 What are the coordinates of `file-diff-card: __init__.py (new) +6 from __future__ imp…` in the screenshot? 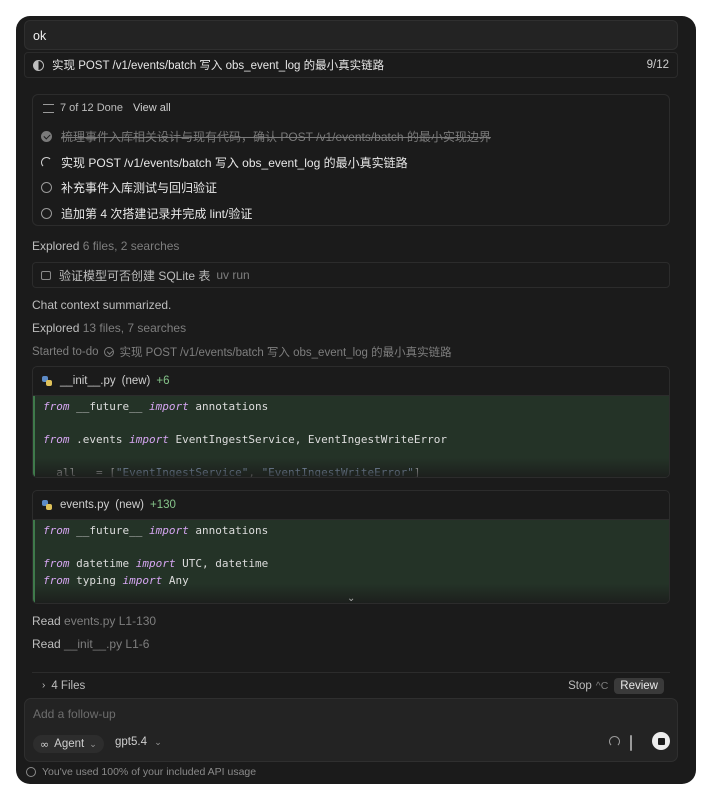 It's located at (351, 422).